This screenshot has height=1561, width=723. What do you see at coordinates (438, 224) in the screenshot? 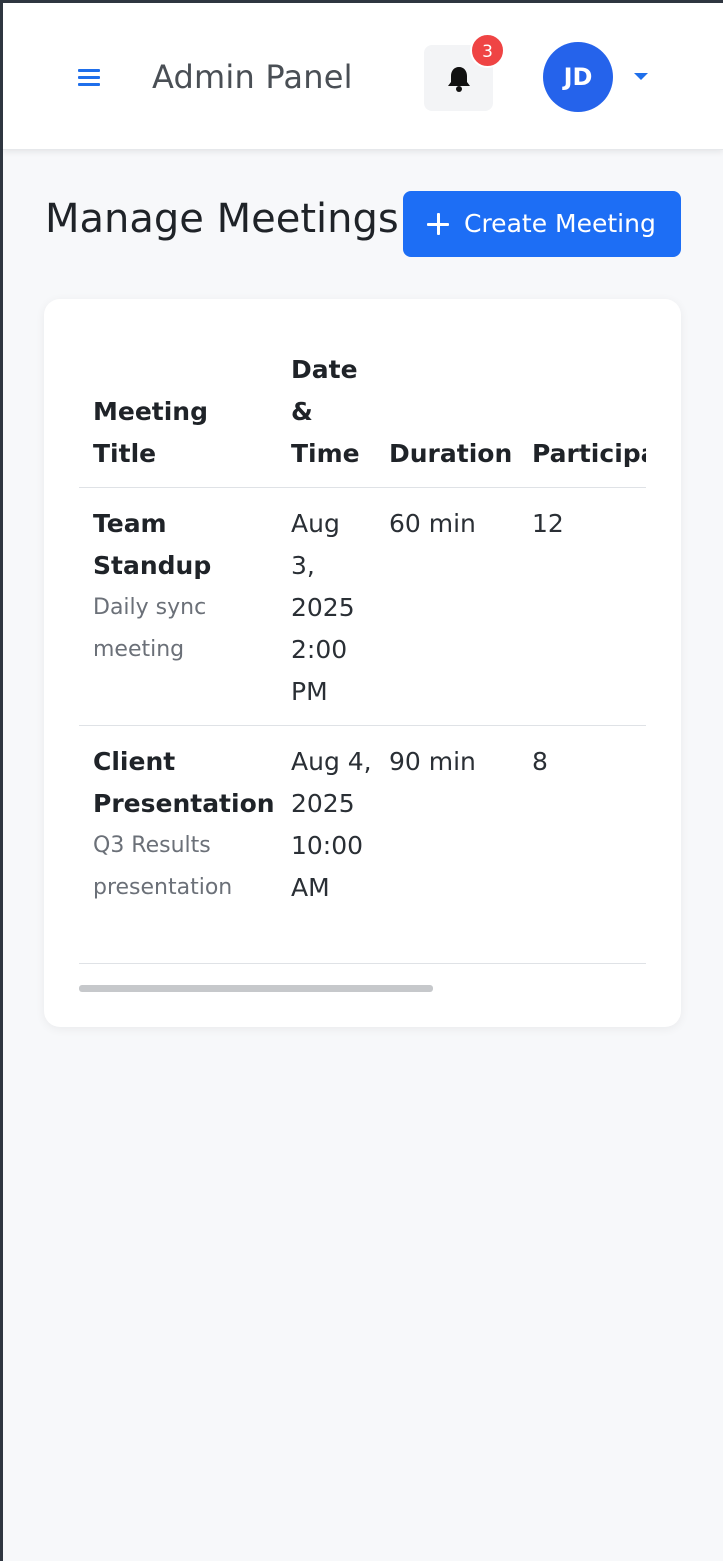
I see `plus-icon` at bounding box center [438, 224].